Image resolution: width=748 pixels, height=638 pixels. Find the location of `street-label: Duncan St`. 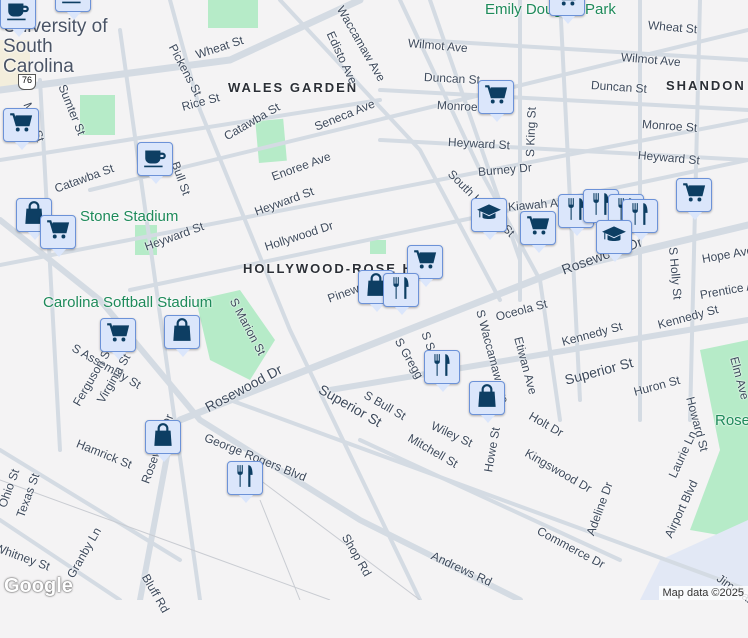

street-label: Duncan St is located at coordinates (452, 78).